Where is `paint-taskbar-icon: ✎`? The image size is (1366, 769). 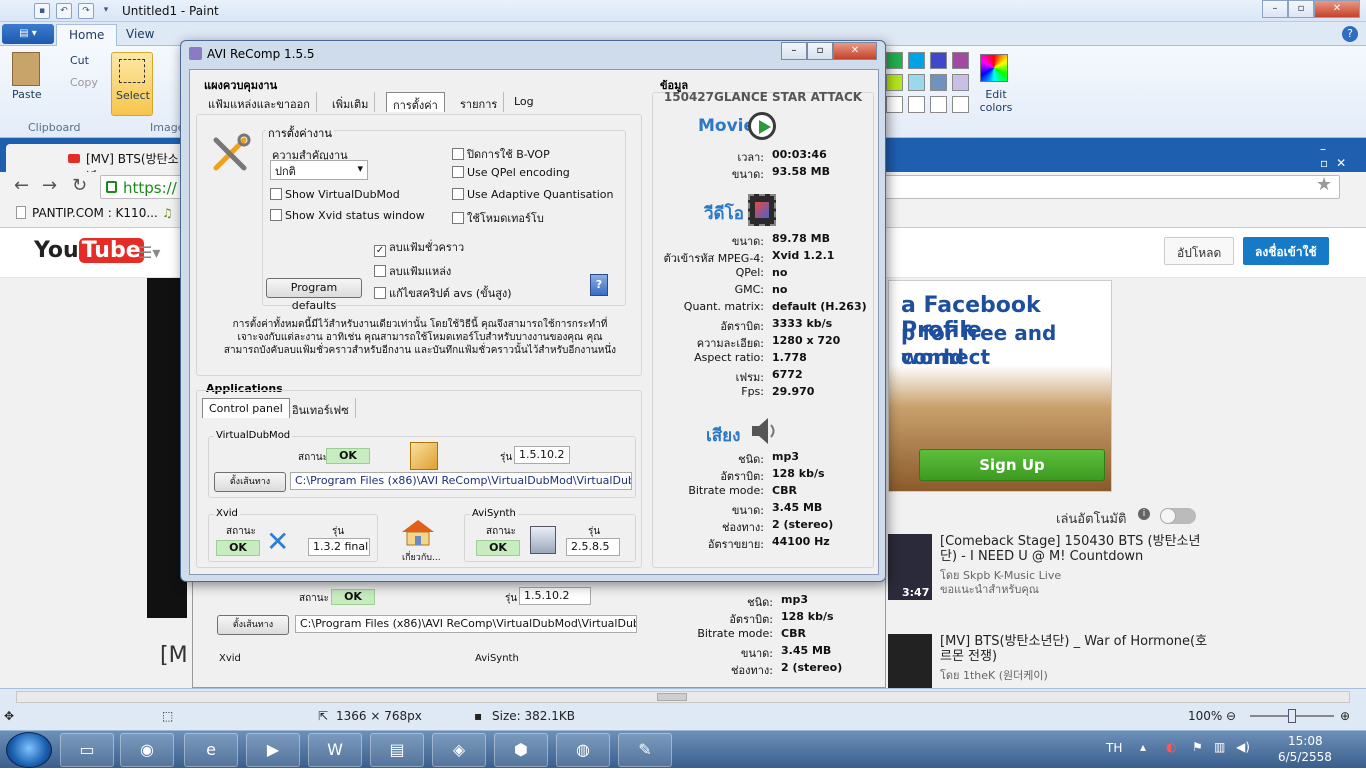
paint-taskbar-icon: ✎ is located at coordinates (645, 750).